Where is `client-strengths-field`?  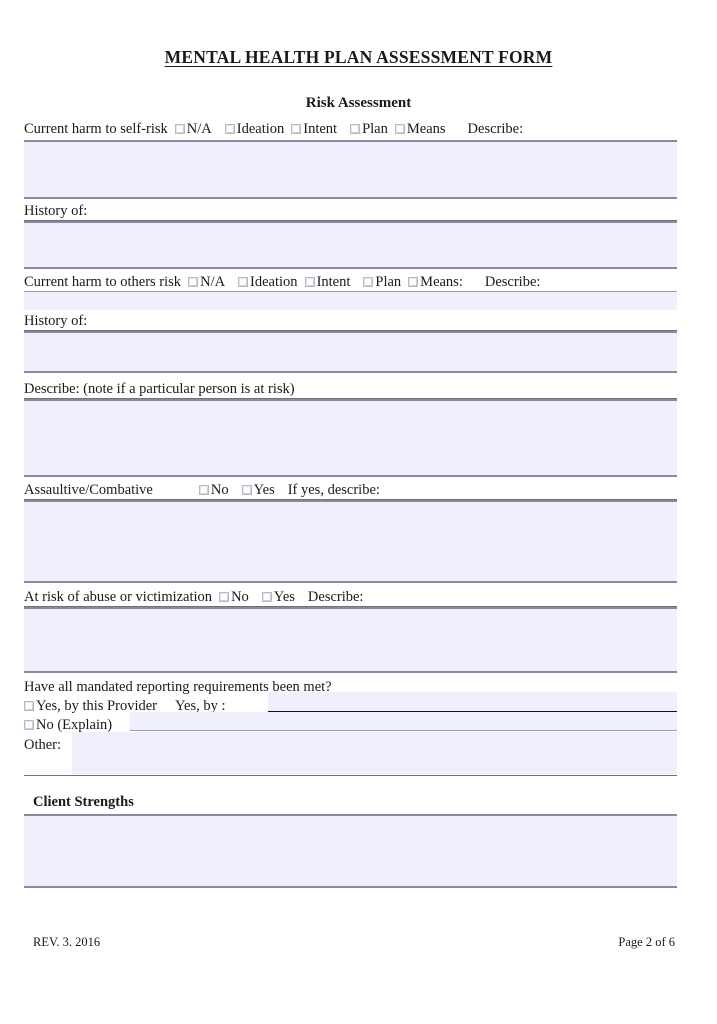 client-strengths-field is located at coordinates (350, 851).